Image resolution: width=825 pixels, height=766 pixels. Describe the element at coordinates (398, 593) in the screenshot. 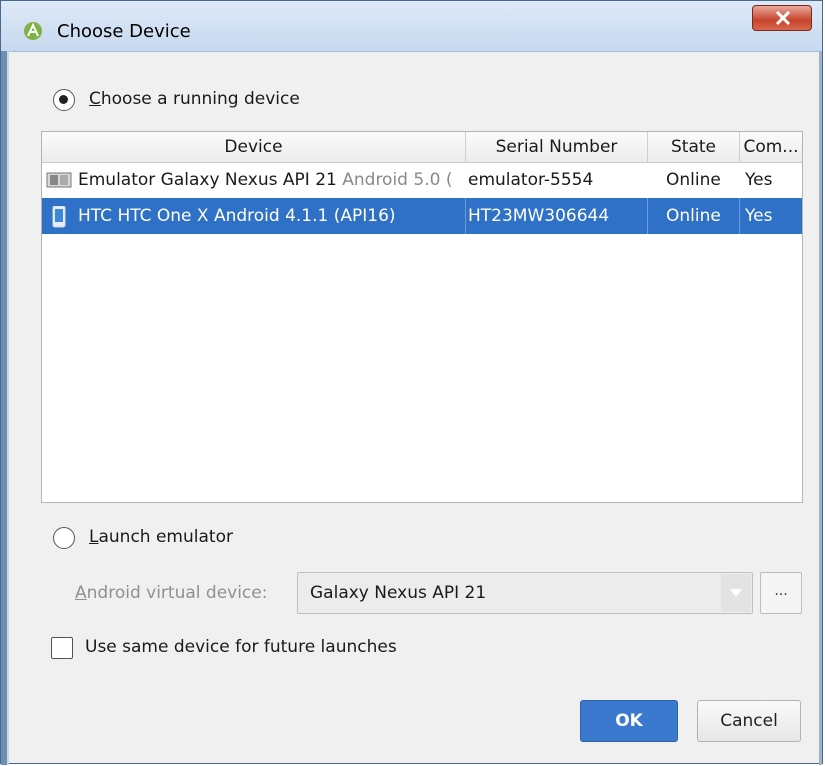

I see `avd-selected-value: Galaxy Nexus API 21` at that location.